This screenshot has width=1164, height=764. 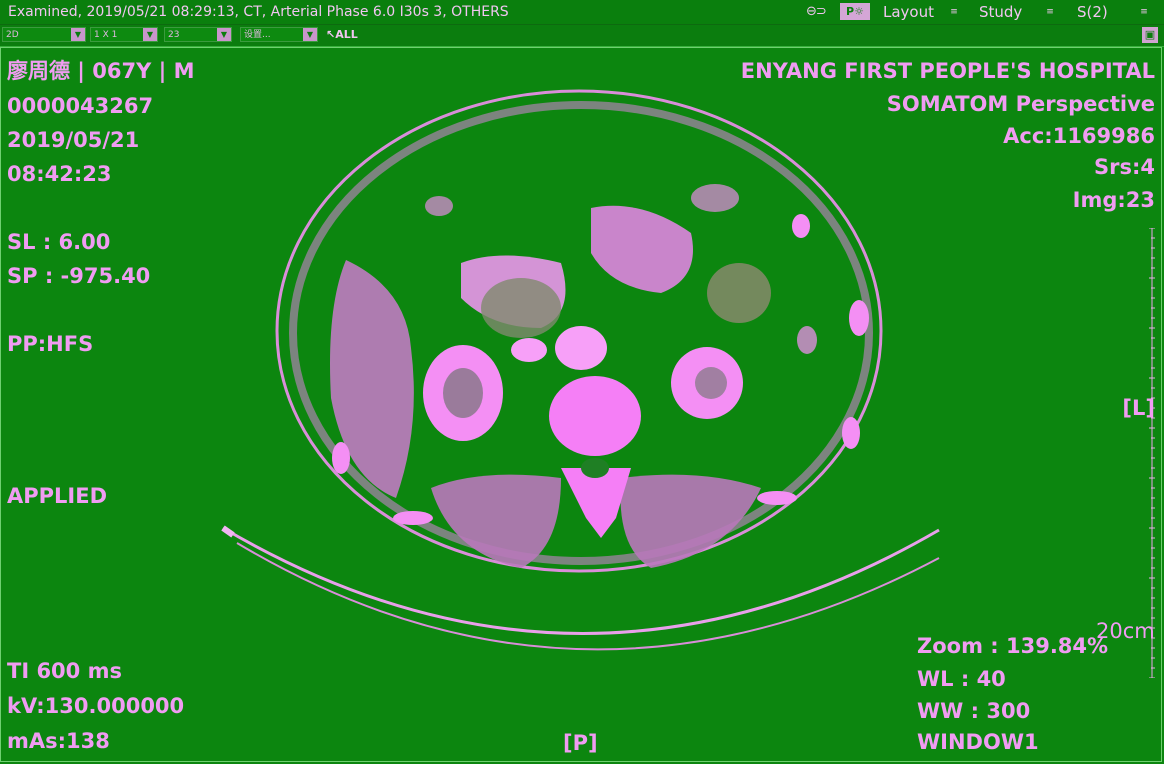 I want to click on pointer-icon: ↖, so click(x=331, y=34).